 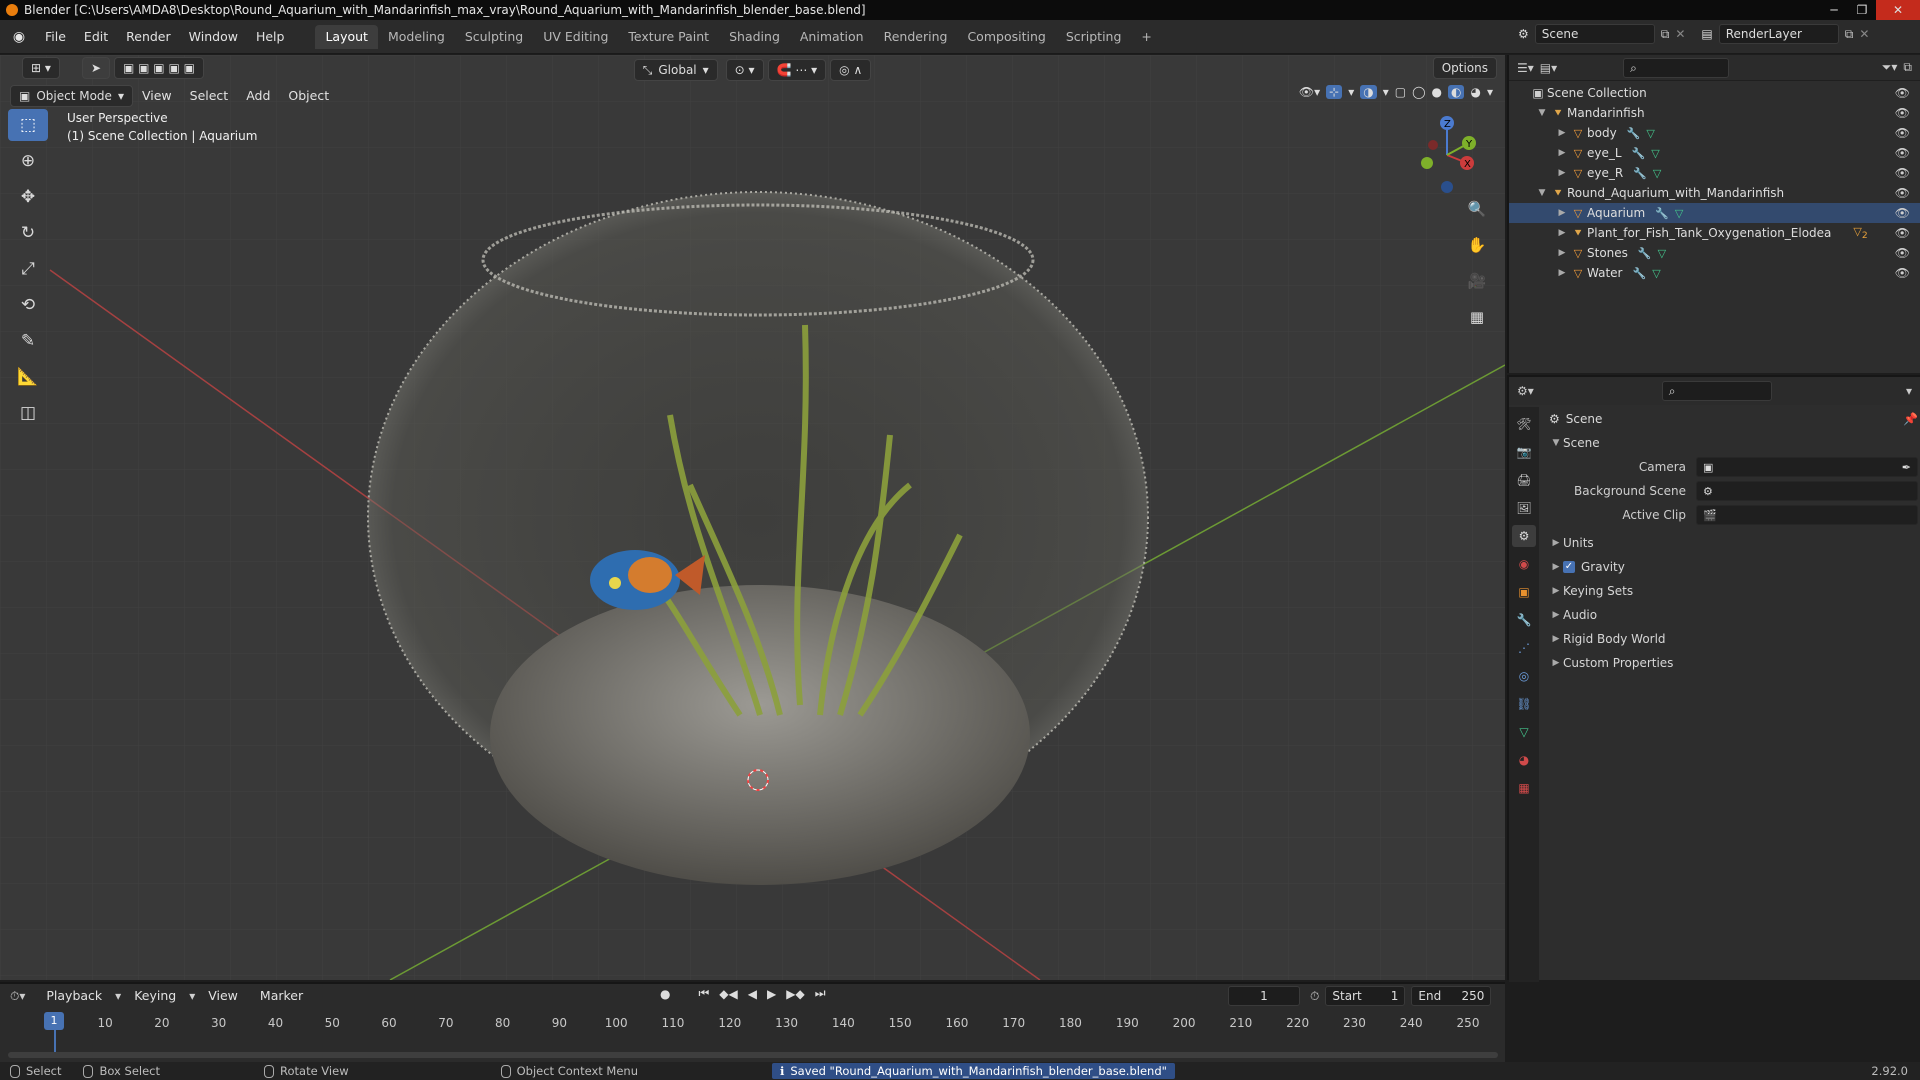 What do you see at coordinates (28, 305) in the screenshot?
I see `transform-tool-icon: ⟲` at bounding box center [28, 305].